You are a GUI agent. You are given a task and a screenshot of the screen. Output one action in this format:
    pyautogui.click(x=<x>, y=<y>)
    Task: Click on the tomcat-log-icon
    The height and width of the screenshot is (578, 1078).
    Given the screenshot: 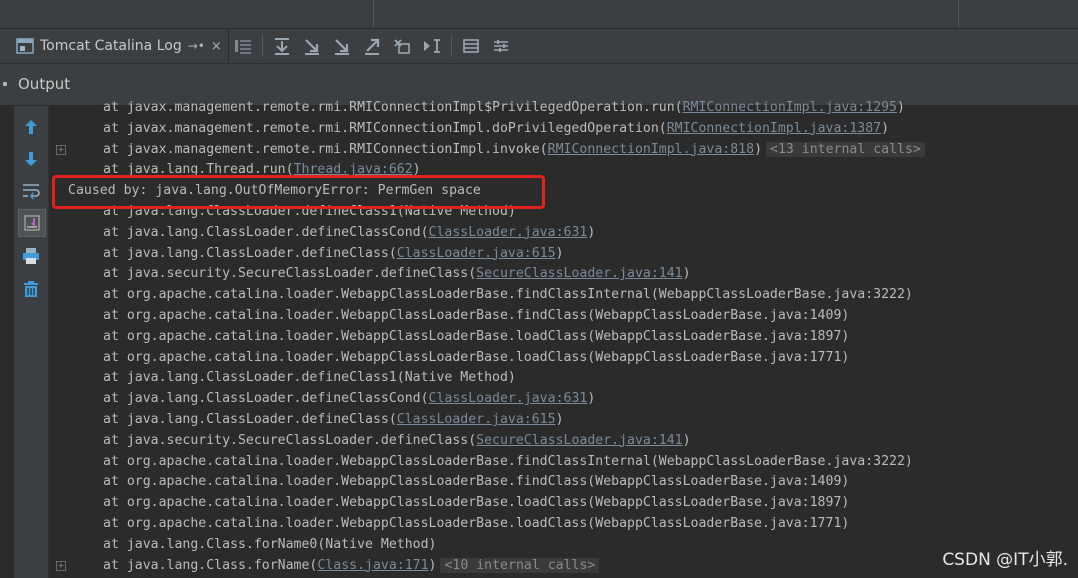 What is the action you would take?
    pyautogui.click(x=25, y=46)
    